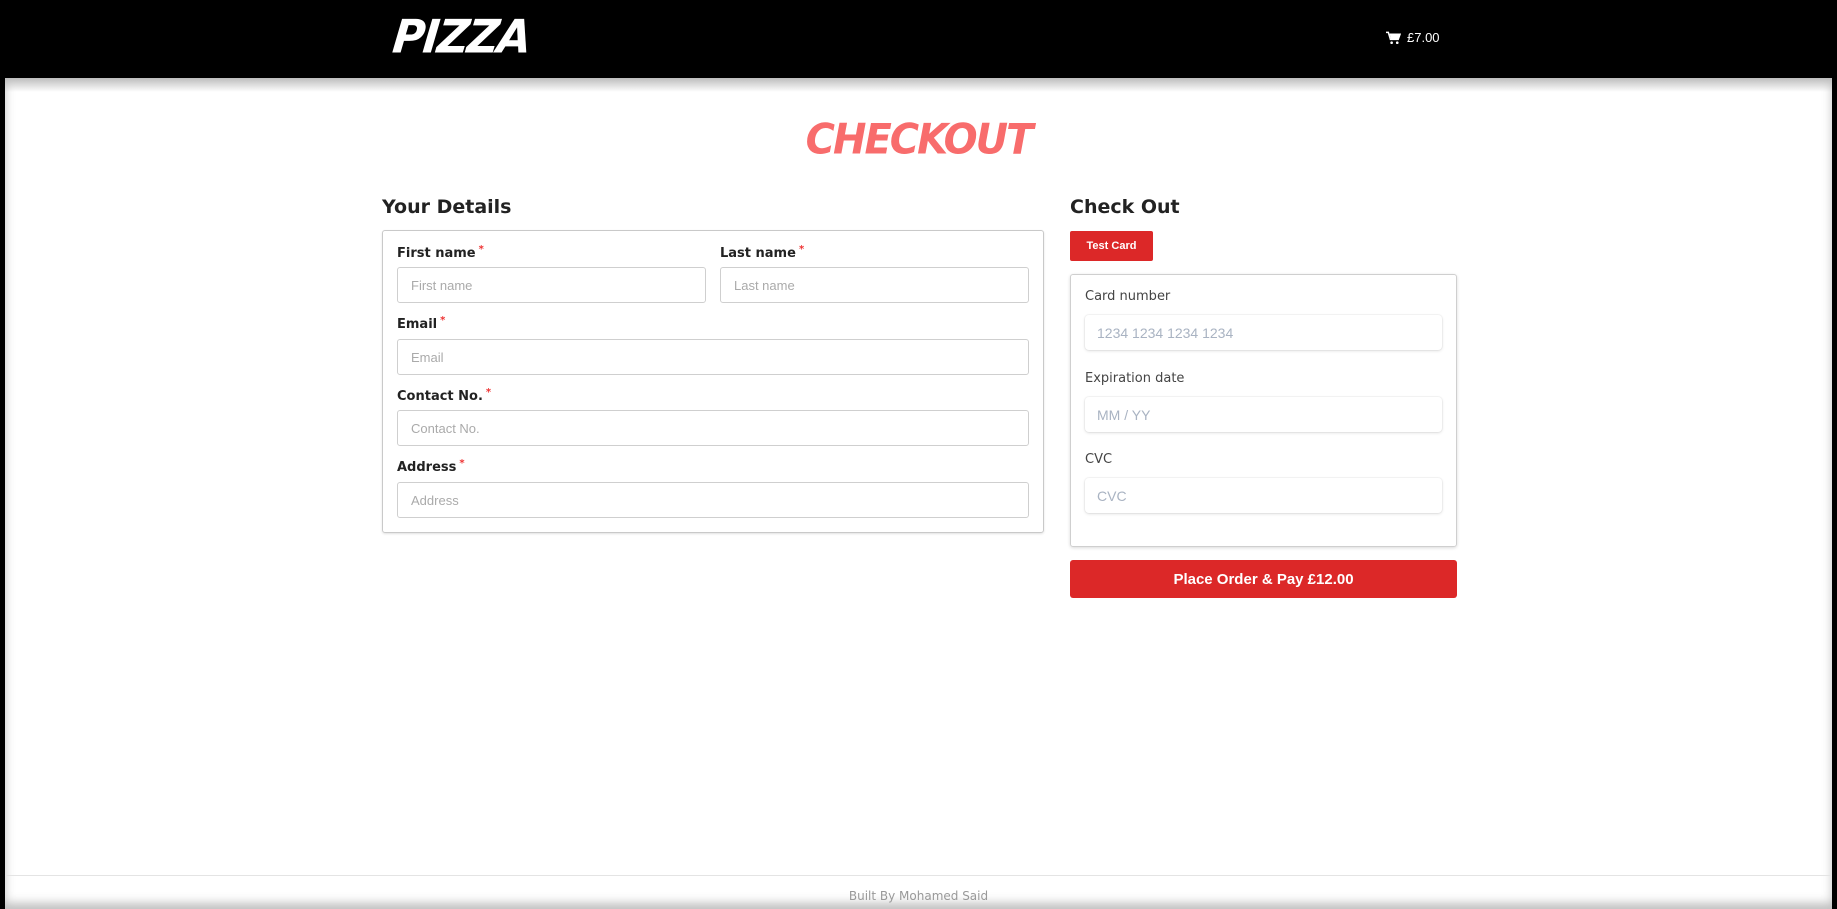  What do you see at coordinates (918, 875) in the screenshot?
I see `footer-divider` at bounding box center [918, 875].